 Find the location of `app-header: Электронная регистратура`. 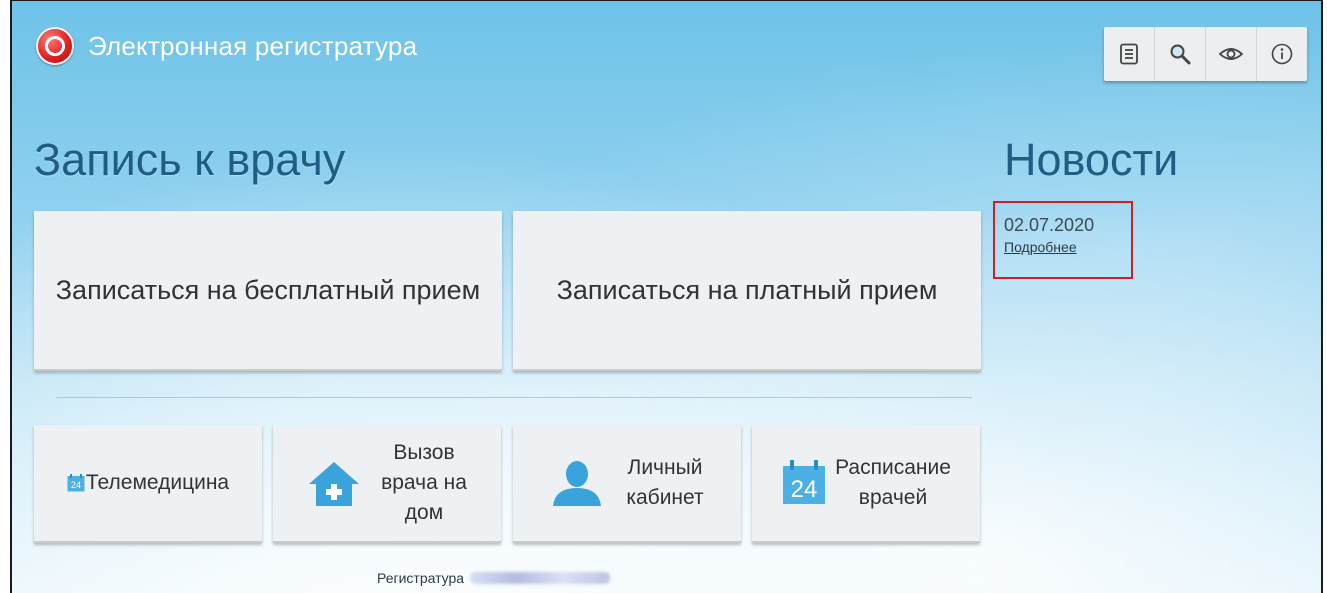

app-header: Электронная регистратура is located at coordinates (226, 46).